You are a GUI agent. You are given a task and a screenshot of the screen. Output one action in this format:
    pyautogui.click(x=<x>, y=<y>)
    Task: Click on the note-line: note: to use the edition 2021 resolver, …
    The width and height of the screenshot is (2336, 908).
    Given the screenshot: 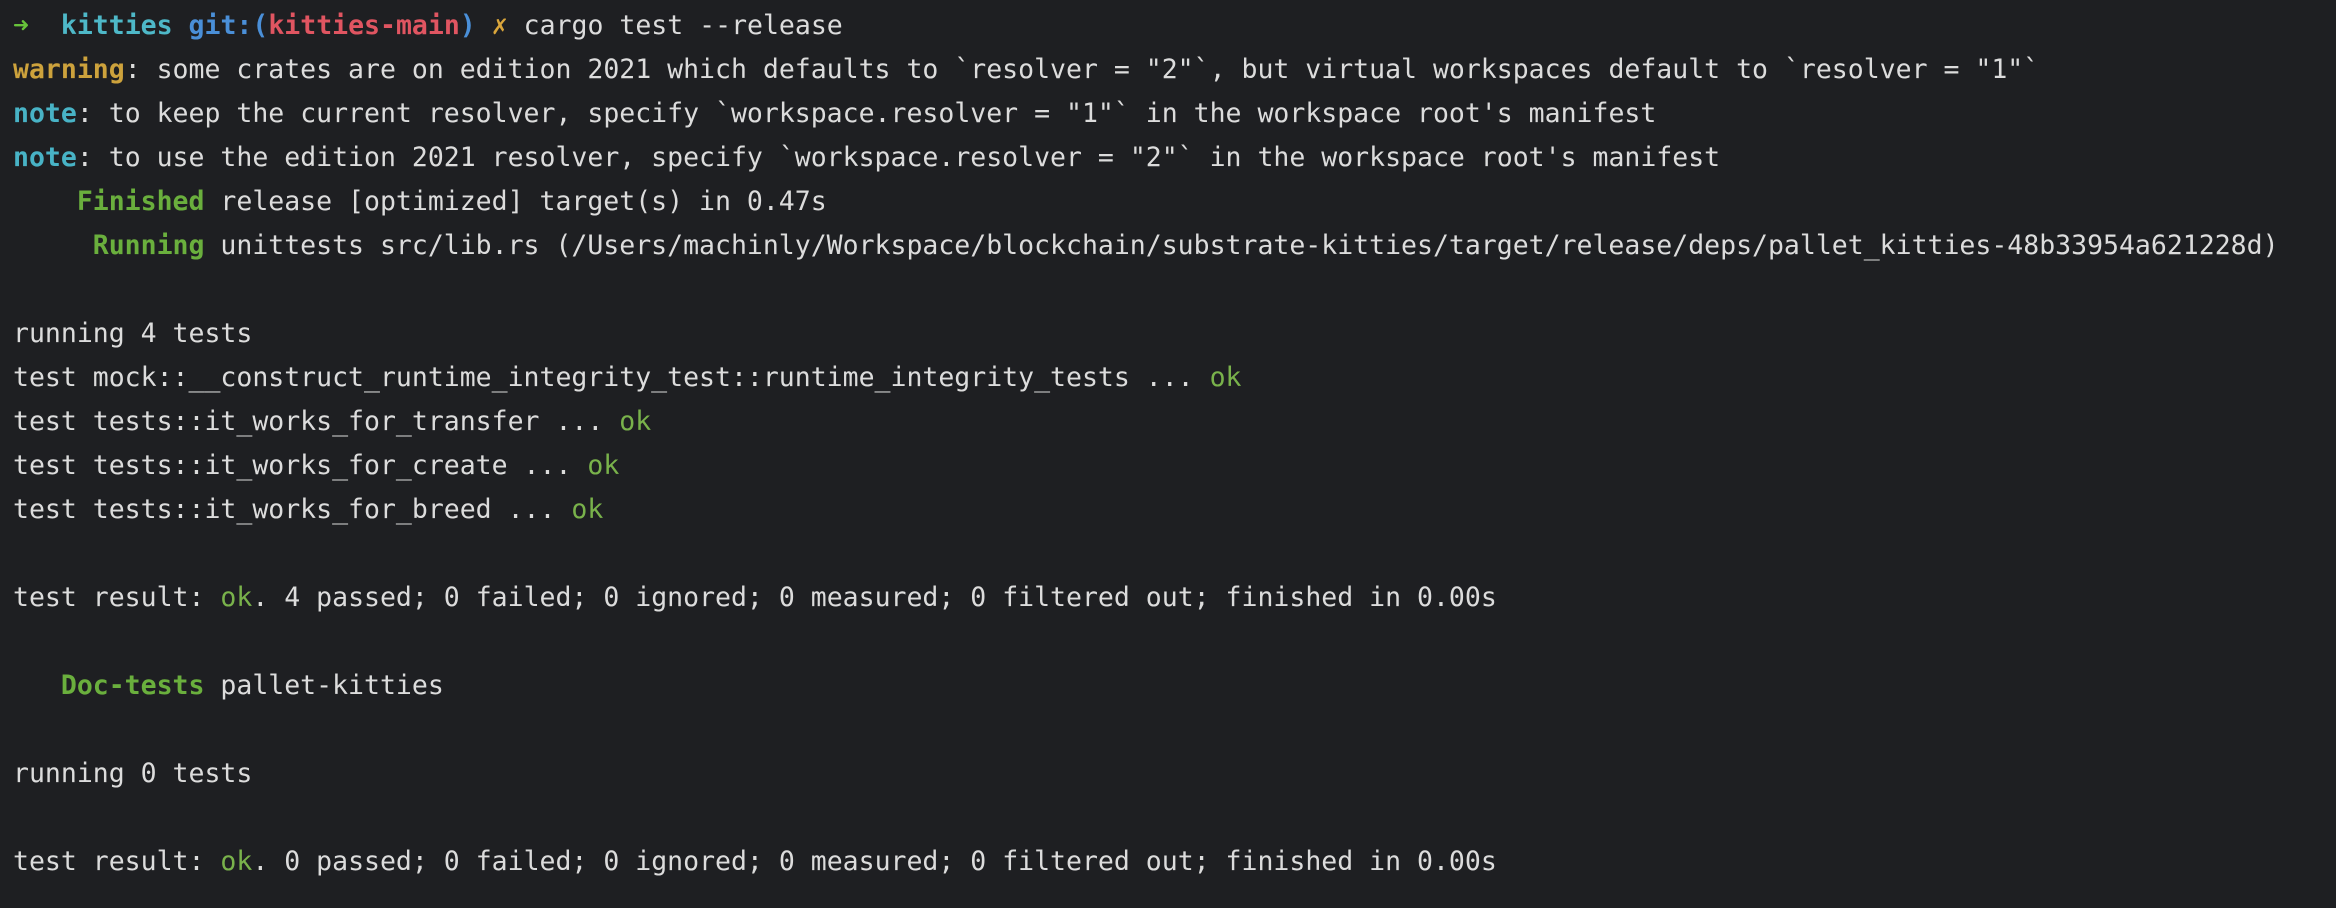 What is the action you would take?
    pyautogui.click(x=1174, y=158)
    